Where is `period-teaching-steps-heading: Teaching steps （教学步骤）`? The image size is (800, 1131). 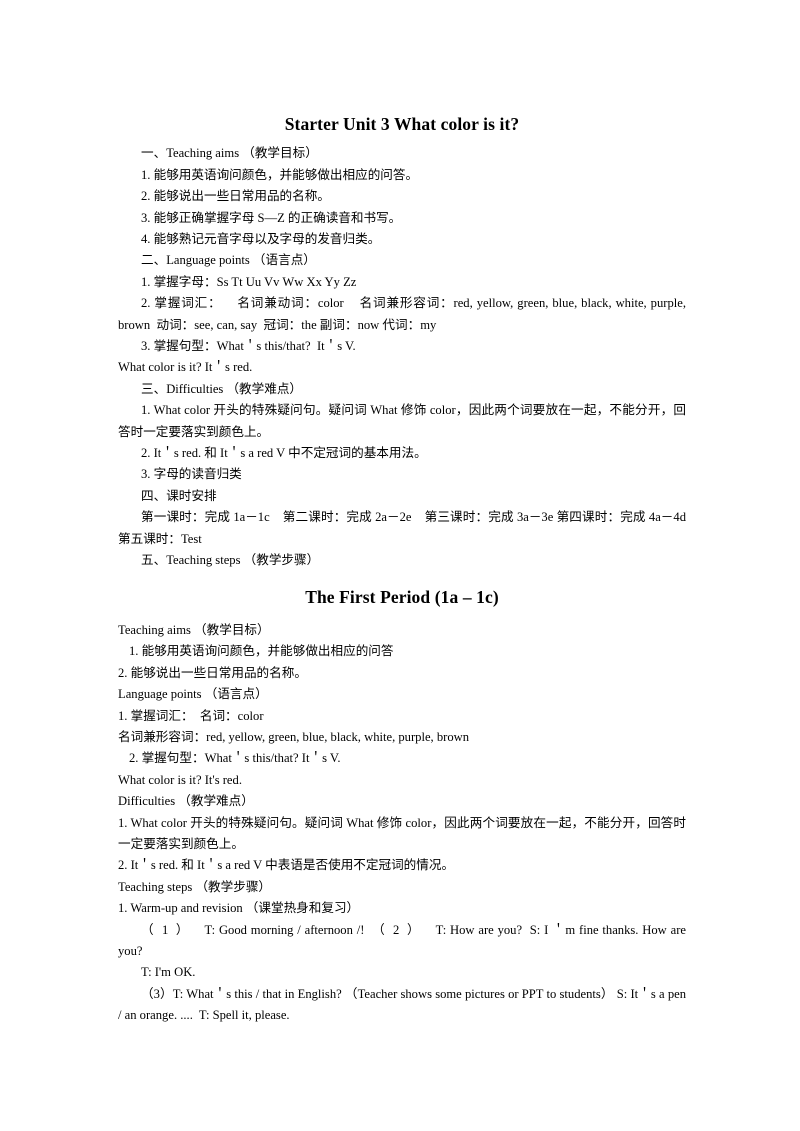 period-teaching-steps-heading: Teaching steps （教学步骤） is located at coordinates (195, 886).